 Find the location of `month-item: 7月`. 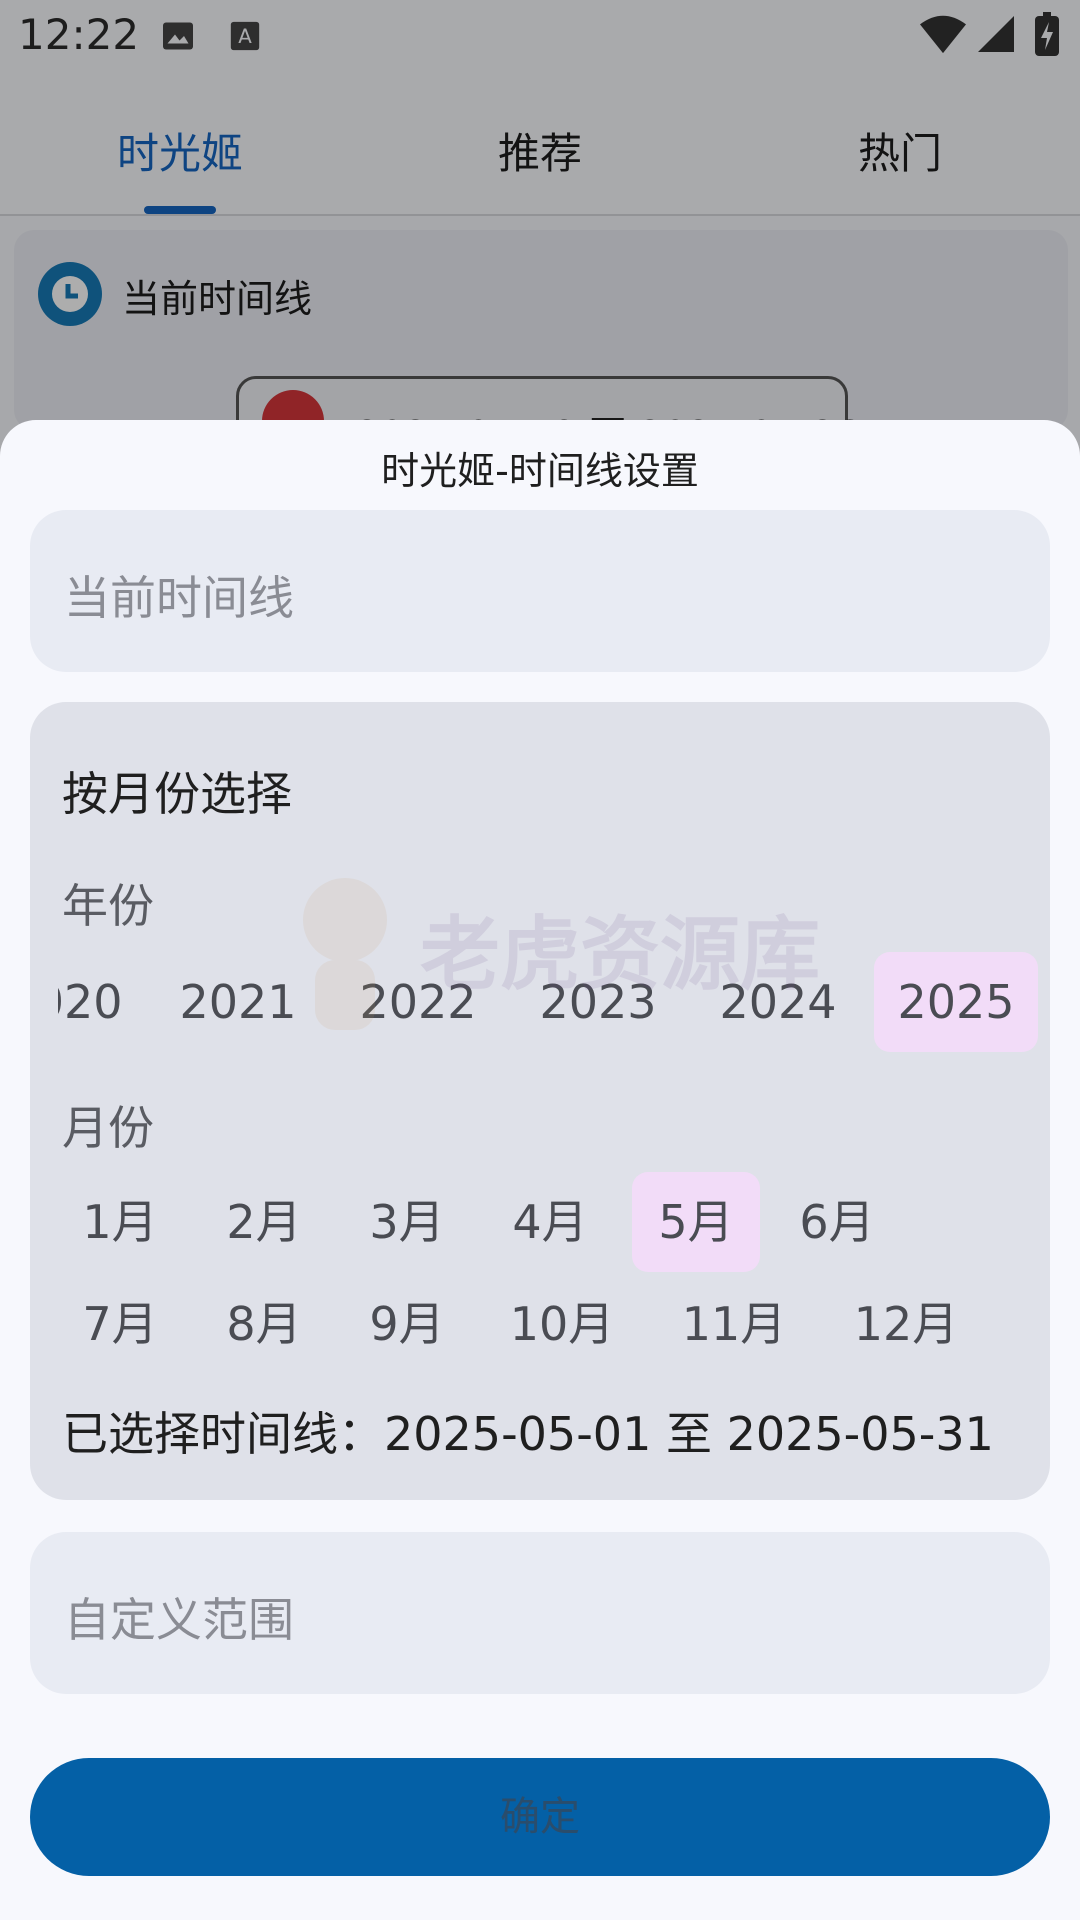

month-item: 7月 is located at coordinates (120, 1324).